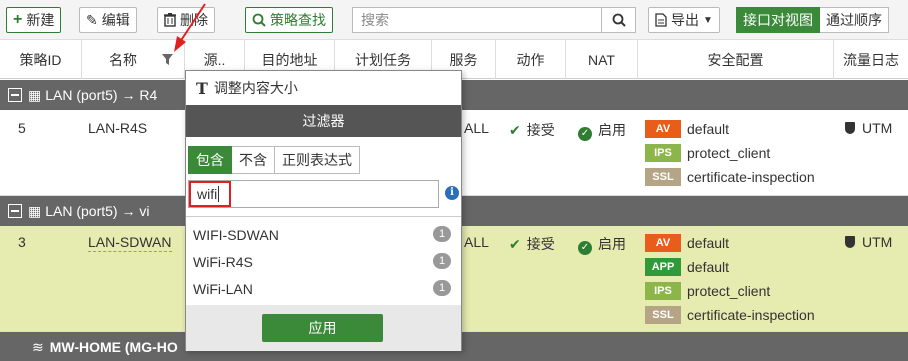  Describe the element at coordinates (477, 20) in the screenshot. I see `search-input` at that location.